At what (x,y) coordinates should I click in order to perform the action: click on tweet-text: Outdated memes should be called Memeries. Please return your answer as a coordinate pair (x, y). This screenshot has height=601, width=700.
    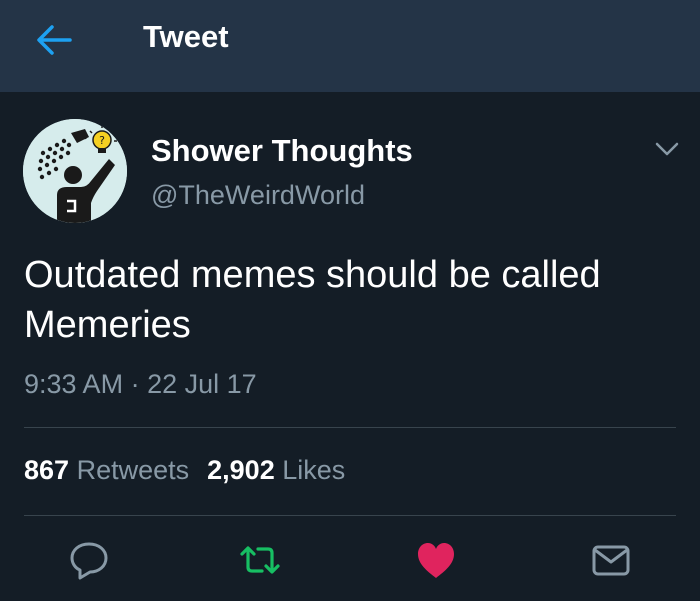
    Looking at the image, I should click on (312, 300).